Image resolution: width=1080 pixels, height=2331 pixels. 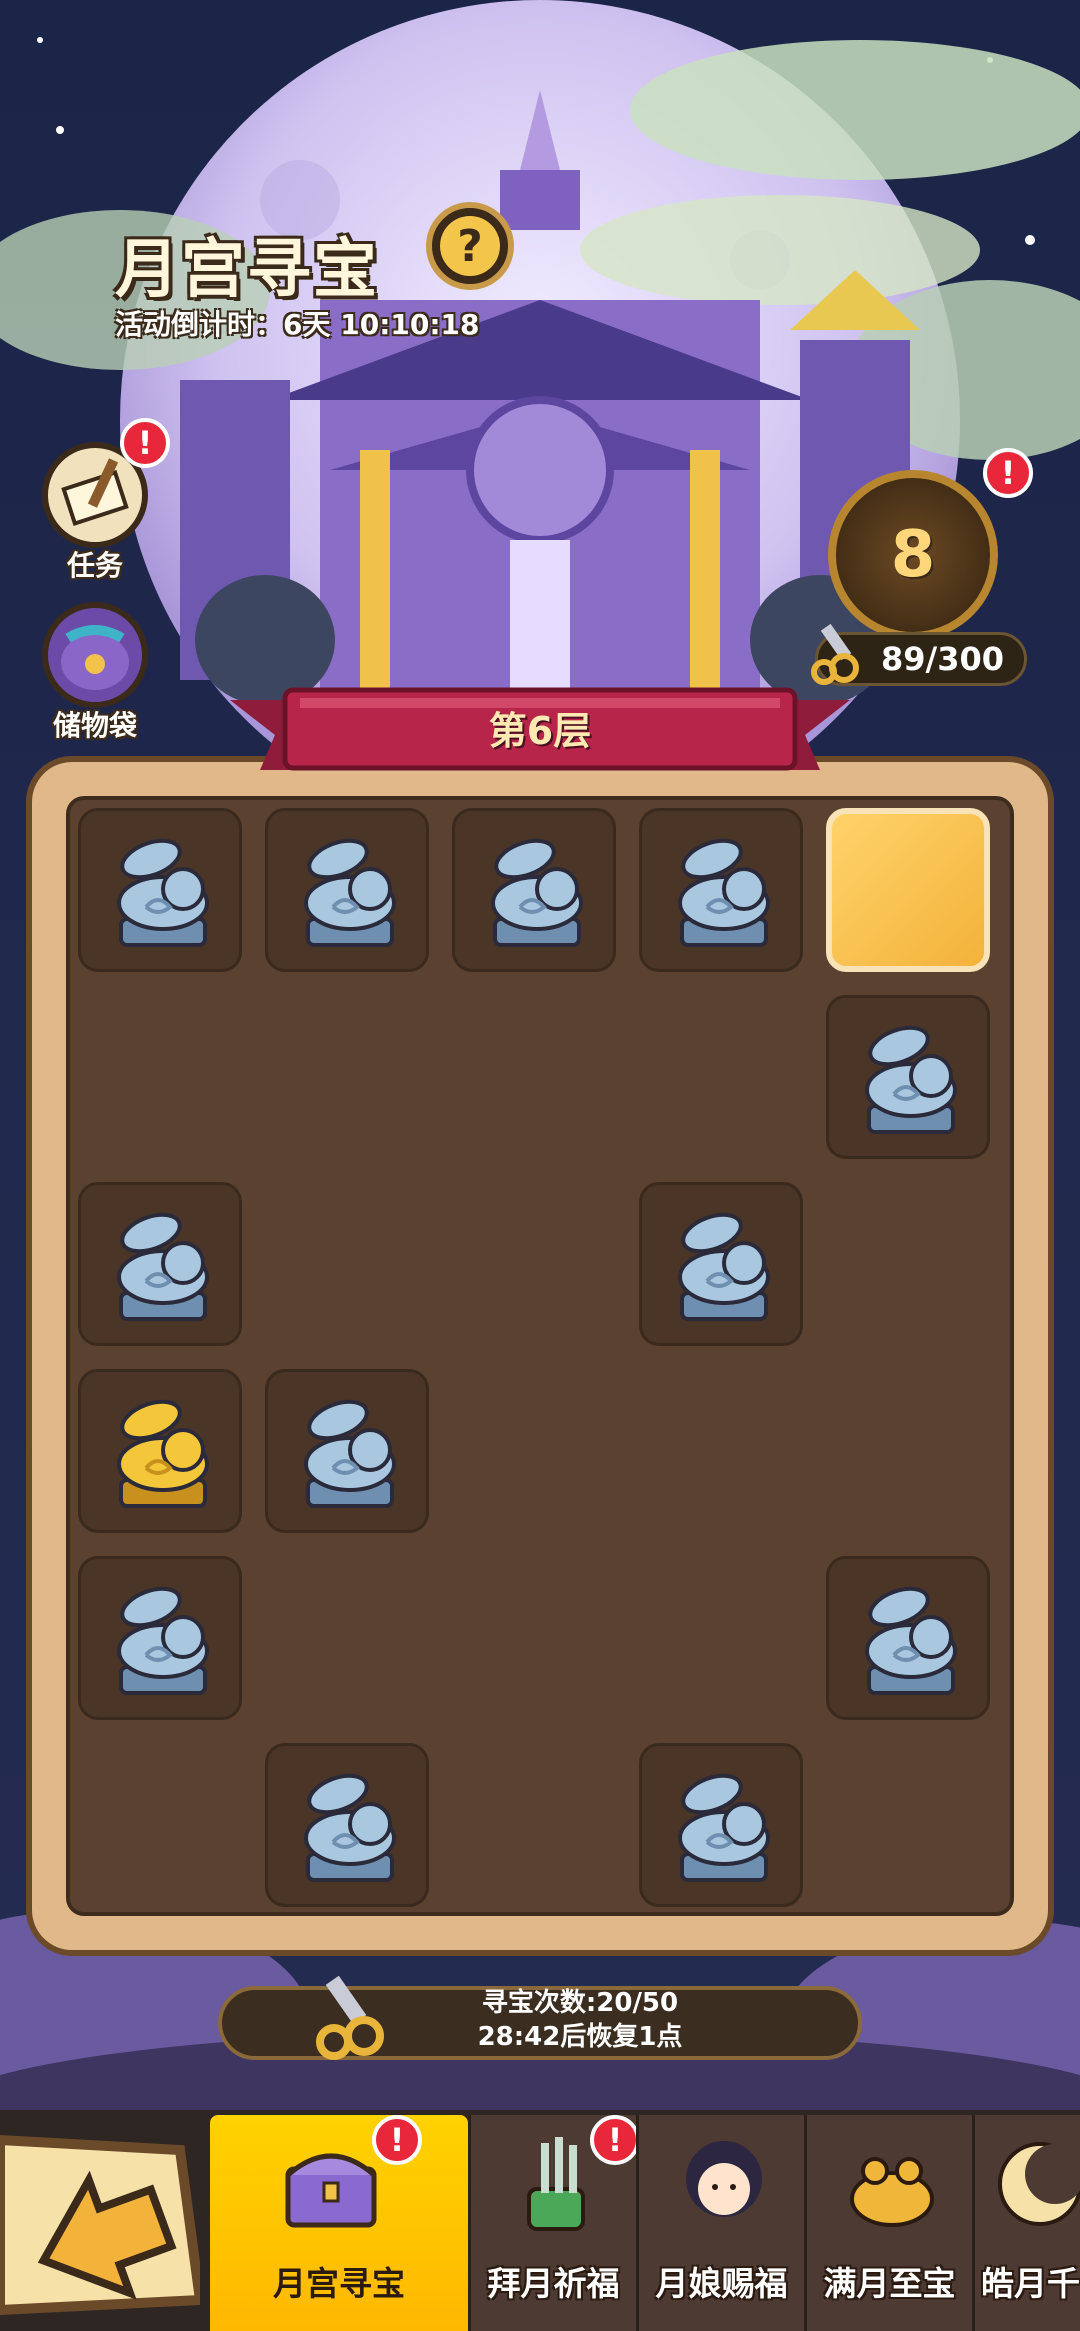 I want to click on tab-label: 月宫寻宝, so click(x=339, y=2283).